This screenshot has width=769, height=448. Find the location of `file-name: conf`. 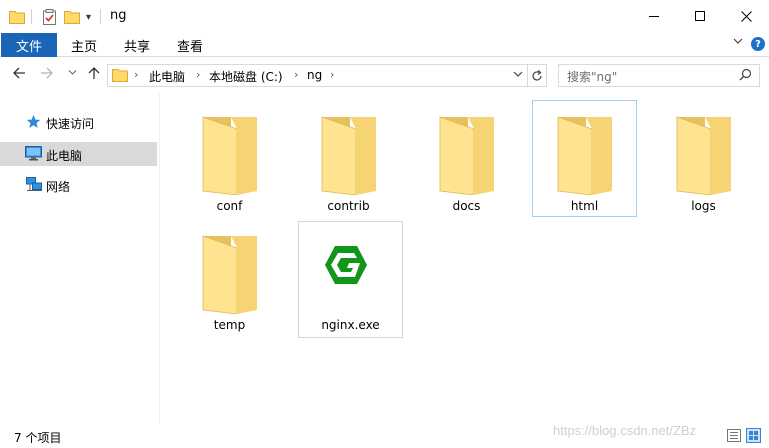

file-name: conf is located at coordinates (229, 206).